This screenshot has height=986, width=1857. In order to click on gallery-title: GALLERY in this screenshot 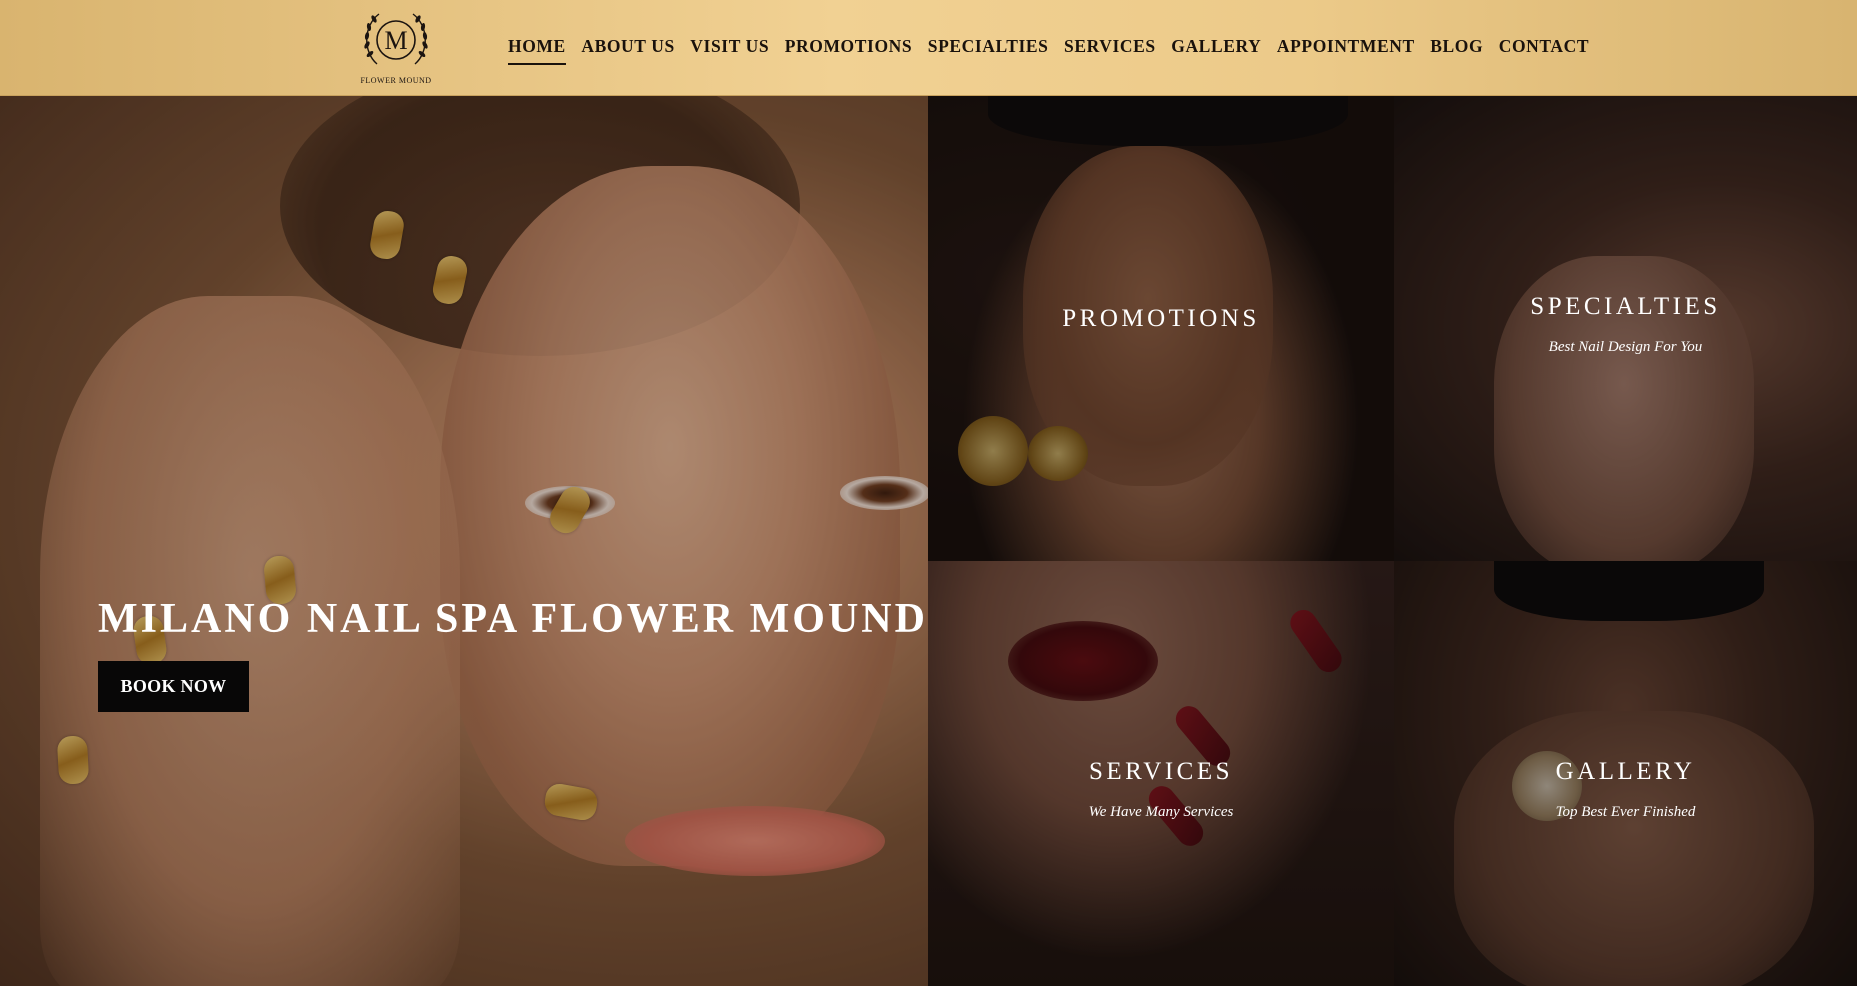, I will do `click(1625, 771)`.